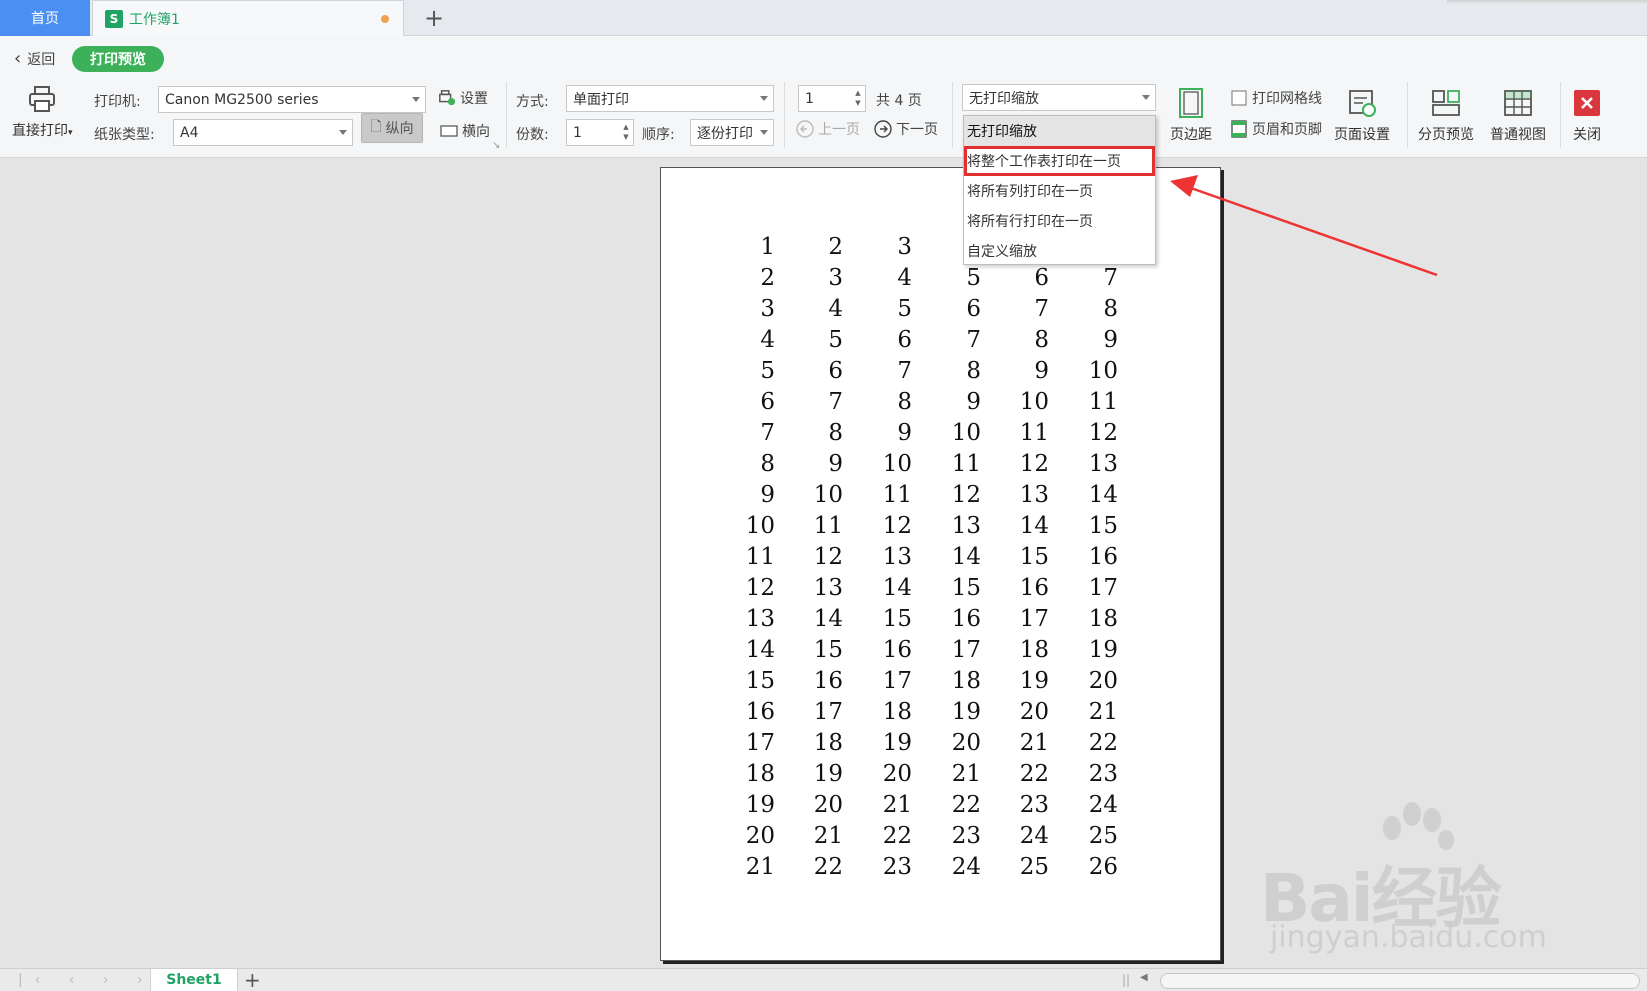 This screenshot has width=1647, height=991. Describe the element at coordinates (1362, 135) in the screenshot. I see `page-setup-label: 页面设置` at that location.